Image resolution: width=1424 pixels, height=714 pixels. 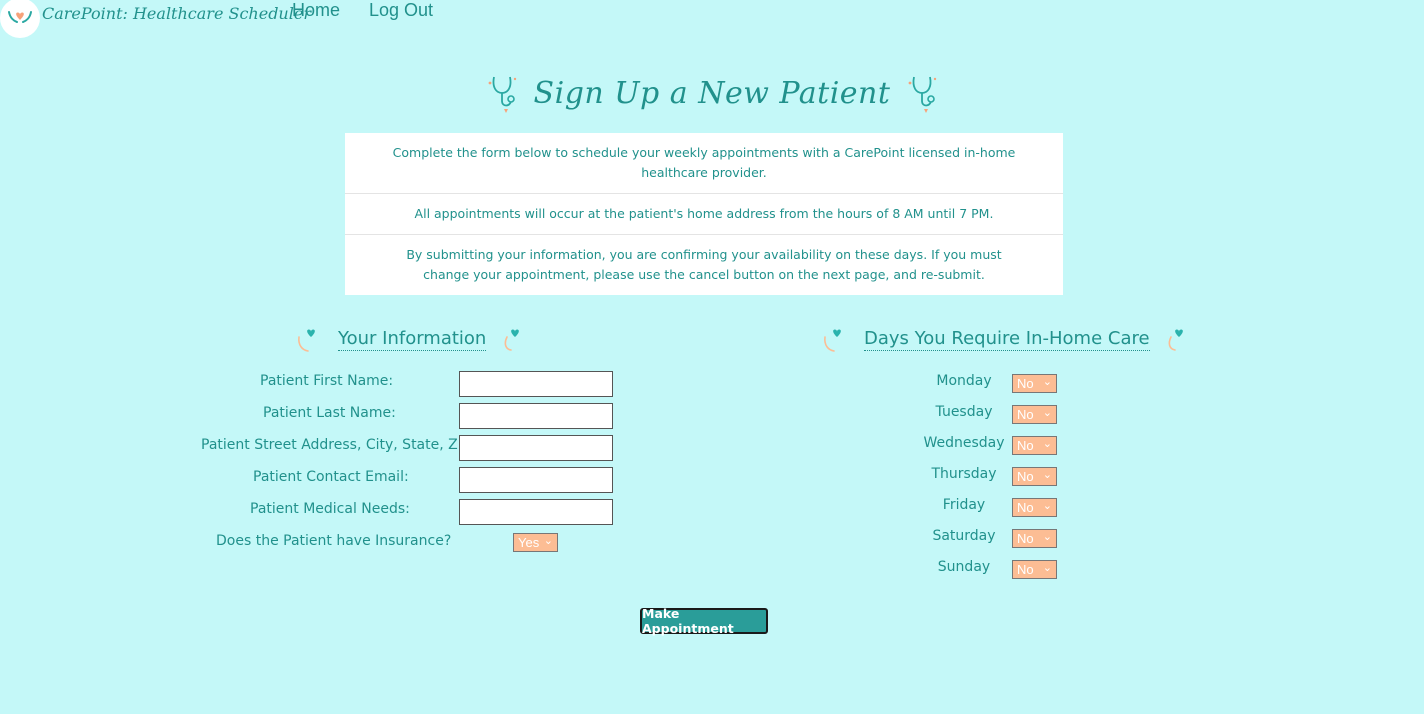 What do you see at coordinates (536, 480) in the screenshot?
I see `email-input` at bounding box center [536, 480].